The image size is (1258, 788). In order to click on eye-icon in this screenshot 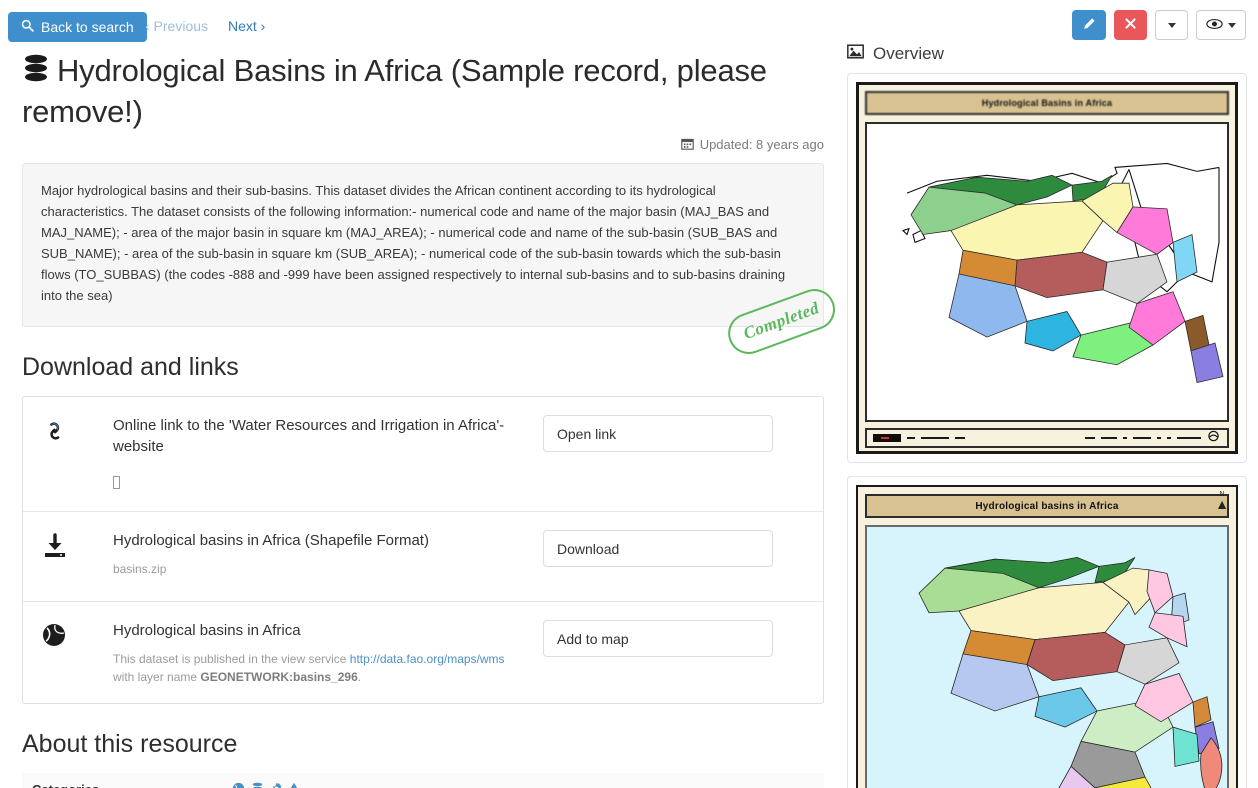, I will do `click(1214, 25)`.